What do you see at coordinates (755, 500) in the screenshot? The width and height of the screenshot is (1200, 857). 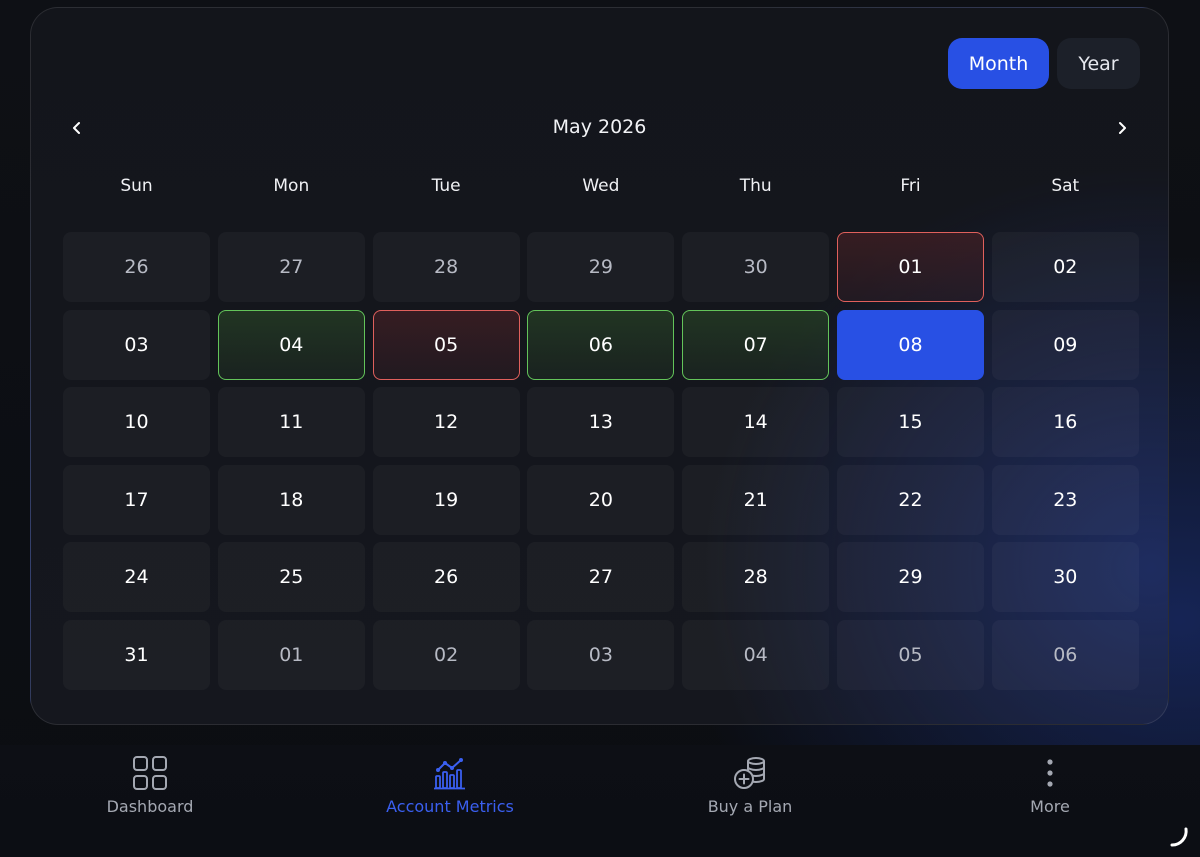 I see `calendar-day: 21` at bounding box center [755, 500].